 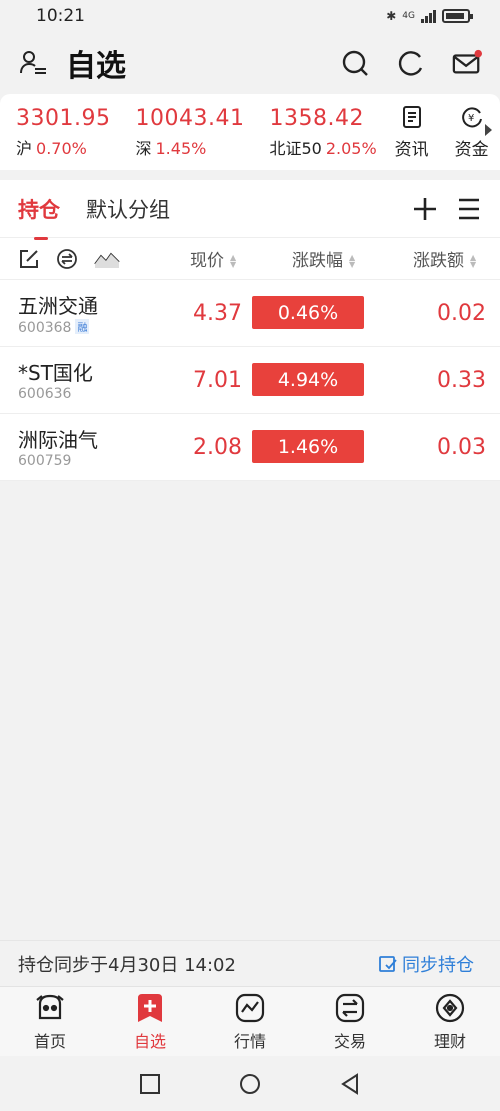 What do you see at coordinates (181, 148) in the screenshot?
I see `index-pct: 1.45%` at bounding box center [181, 148].